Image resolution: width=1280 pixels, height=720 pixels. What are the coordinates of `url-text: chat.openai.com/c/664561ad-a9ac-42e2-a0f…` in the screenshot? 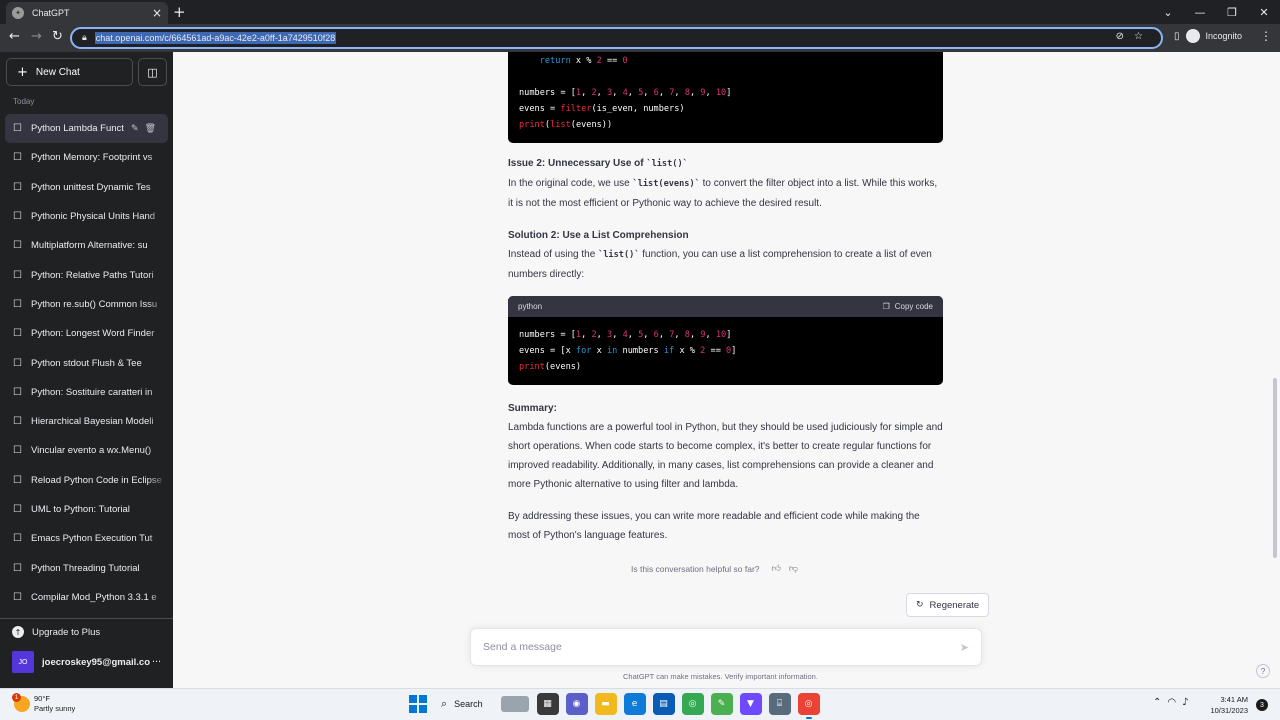 It's located at (215, 38).